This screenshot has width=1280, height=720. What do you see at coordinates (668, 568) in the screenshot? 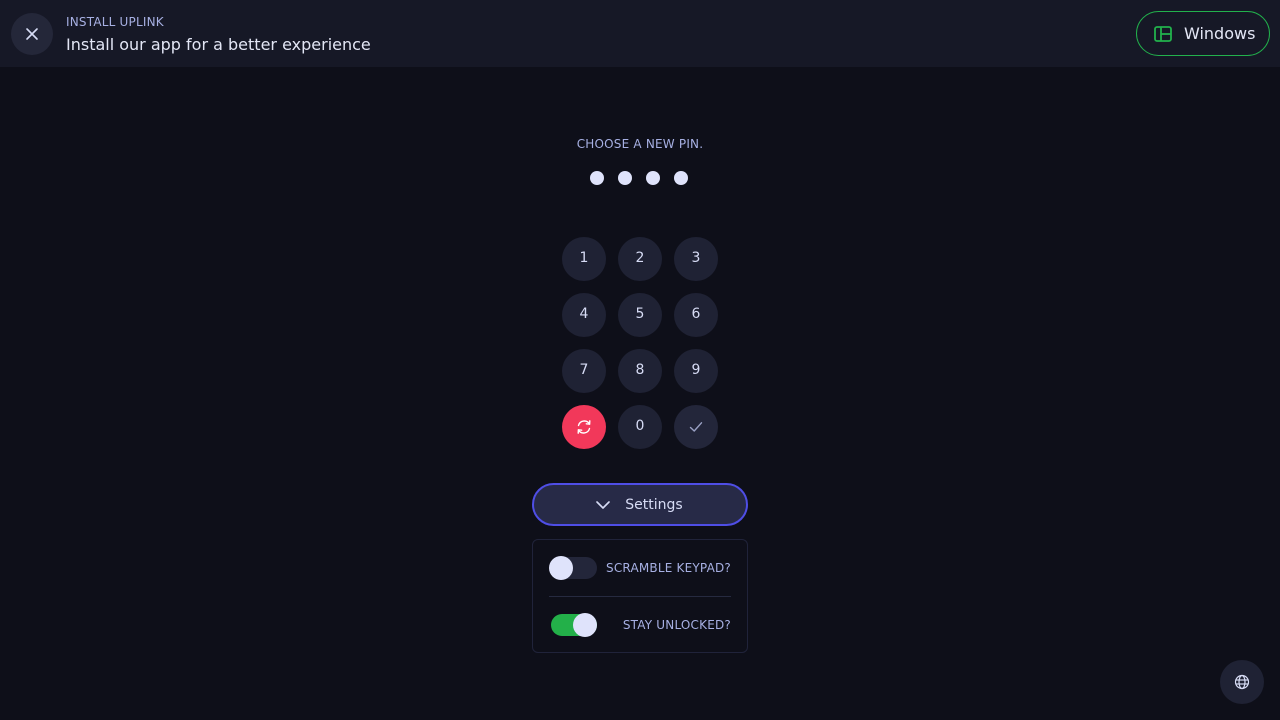
I see `scramble-keypad-label: SCRAMBLE KEYPAD?` at bounding box center [668, 568].